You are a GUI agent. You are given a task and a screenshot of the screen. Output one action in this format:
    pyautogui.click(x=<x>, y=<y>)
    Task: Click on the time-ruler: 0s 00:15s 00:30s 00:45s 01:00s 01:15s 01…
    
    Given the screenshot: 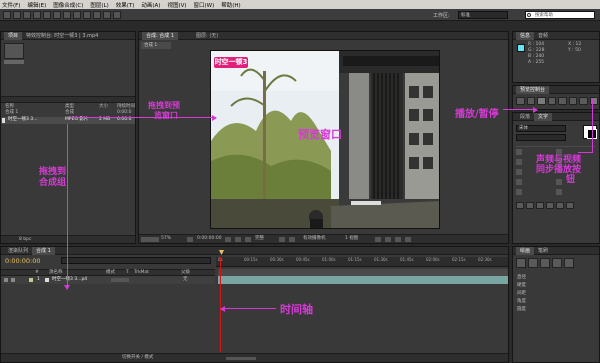 What is the action you would take?
    pyautogui.click(x=362, y=262)
    